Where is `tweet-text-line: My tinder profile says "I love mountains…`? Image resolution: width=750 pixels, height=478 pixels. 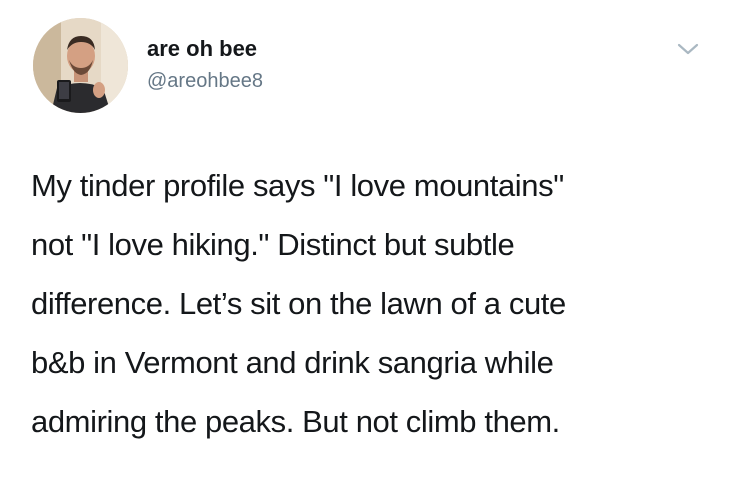
tweet-text-line: My tinder profile says "I love mountains… is located at coordinates (297, 185).